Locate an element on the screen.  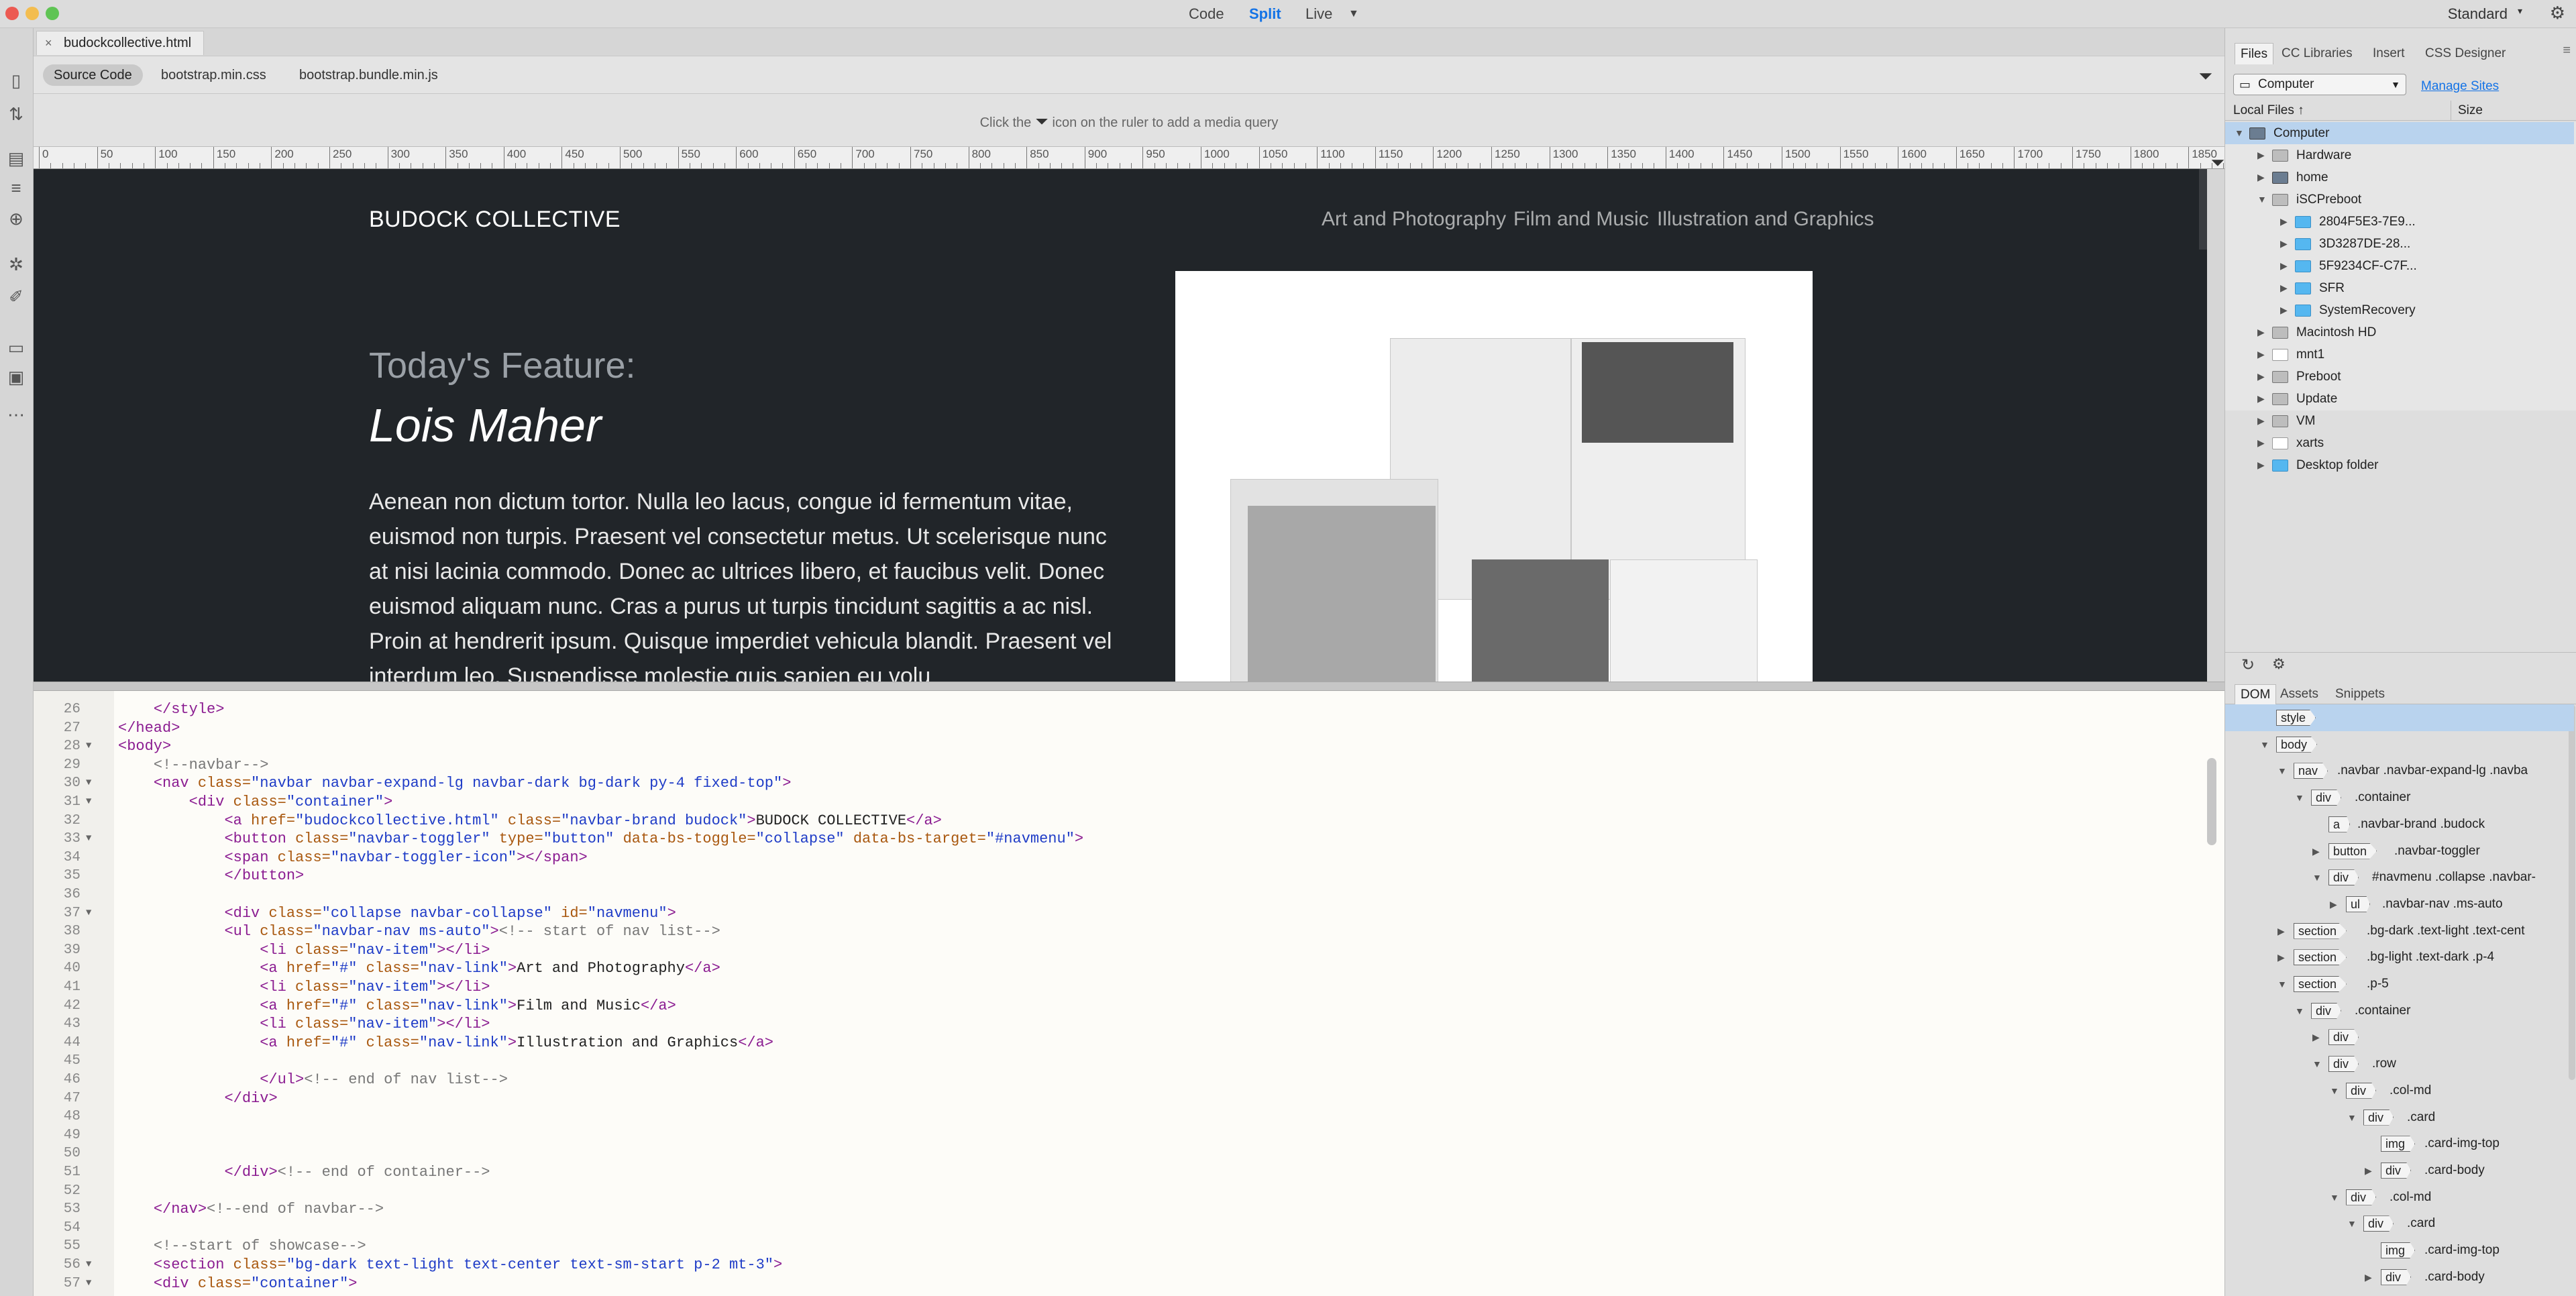
code-line: 53 </nav><!--end of navbar--> is located at coordinates (1107, 1209).